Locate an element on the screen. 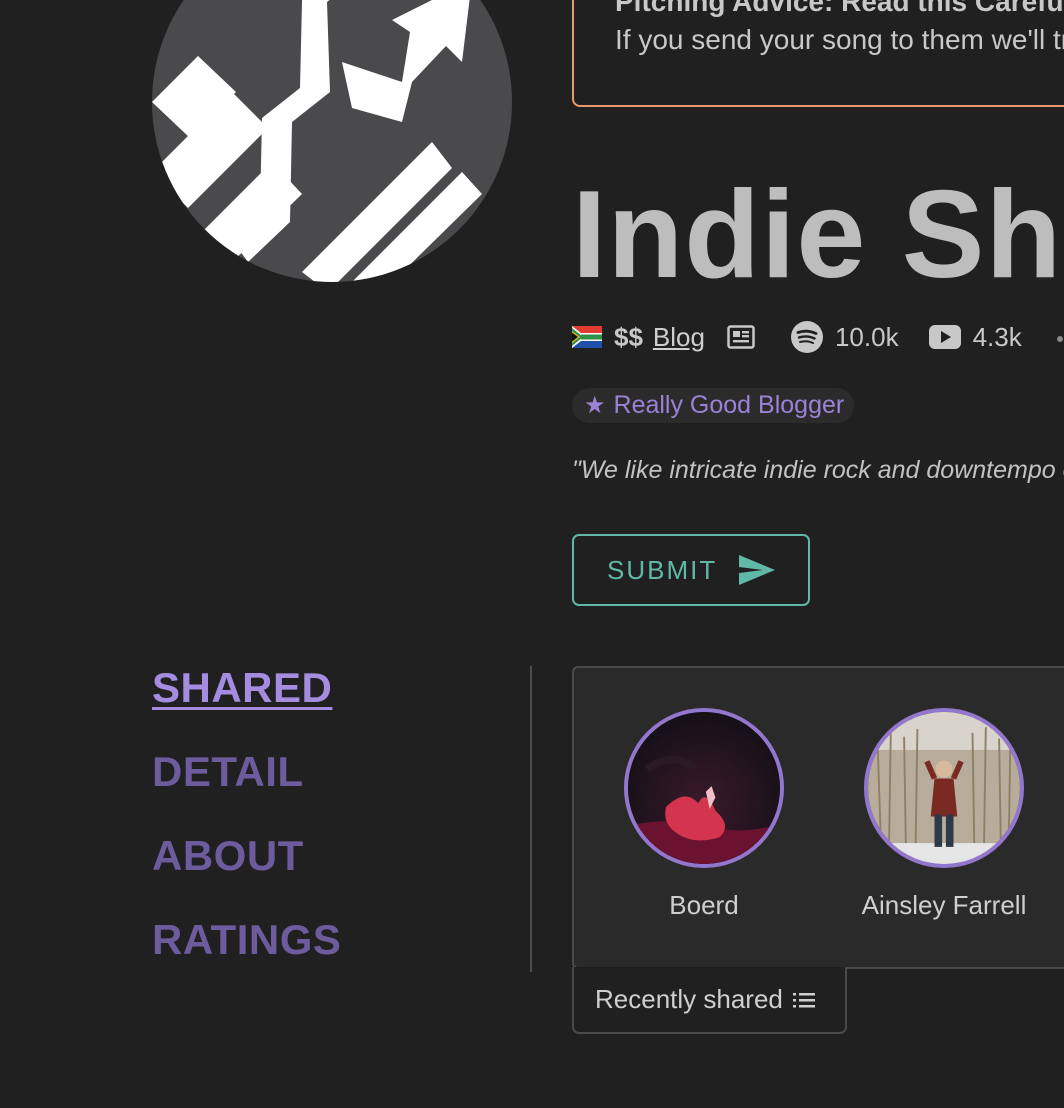  artist-card: Boerd is located at coordinates (704, 814).